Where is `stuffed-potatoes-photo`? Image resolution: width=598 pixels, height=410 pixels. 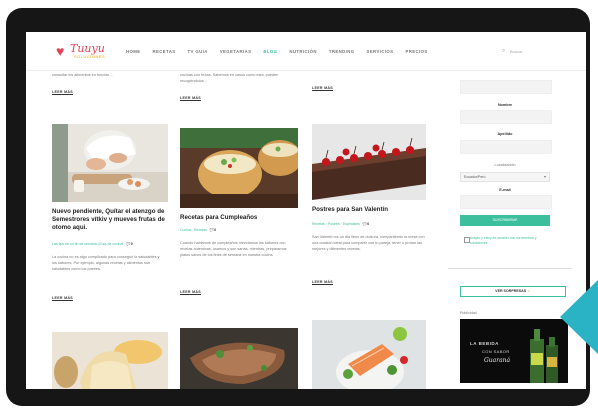
stuffed-potatoes-photo is located at coordinates (239, 168).